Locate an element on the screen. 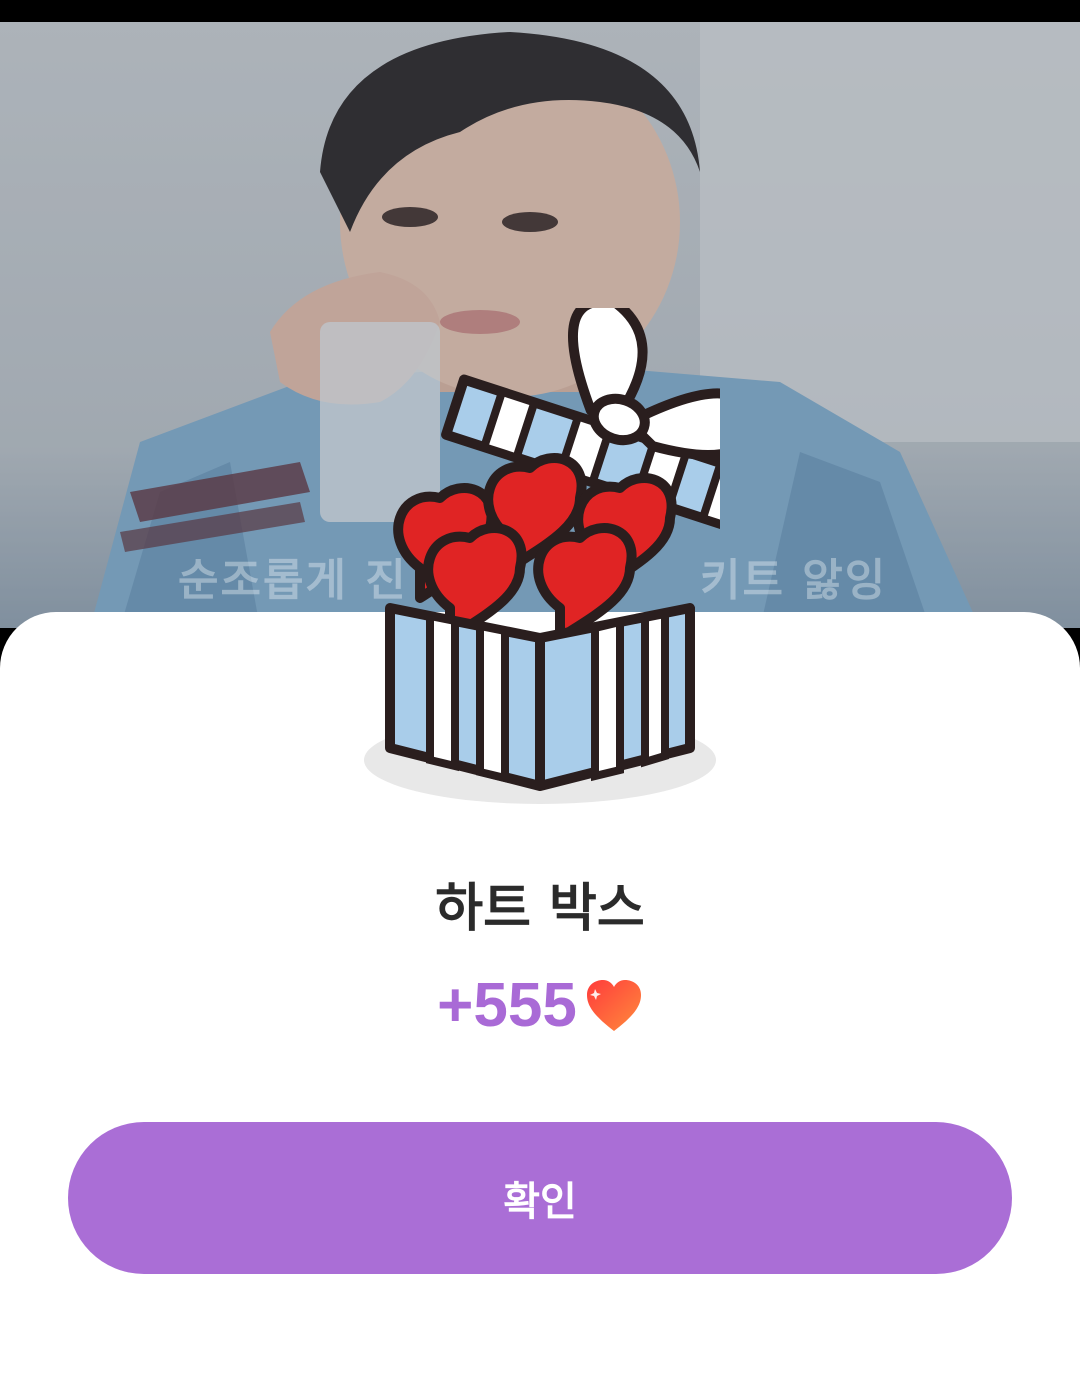 This screenshot has width=1080, height=1378. status-bar is located at coordinates (540, 11).